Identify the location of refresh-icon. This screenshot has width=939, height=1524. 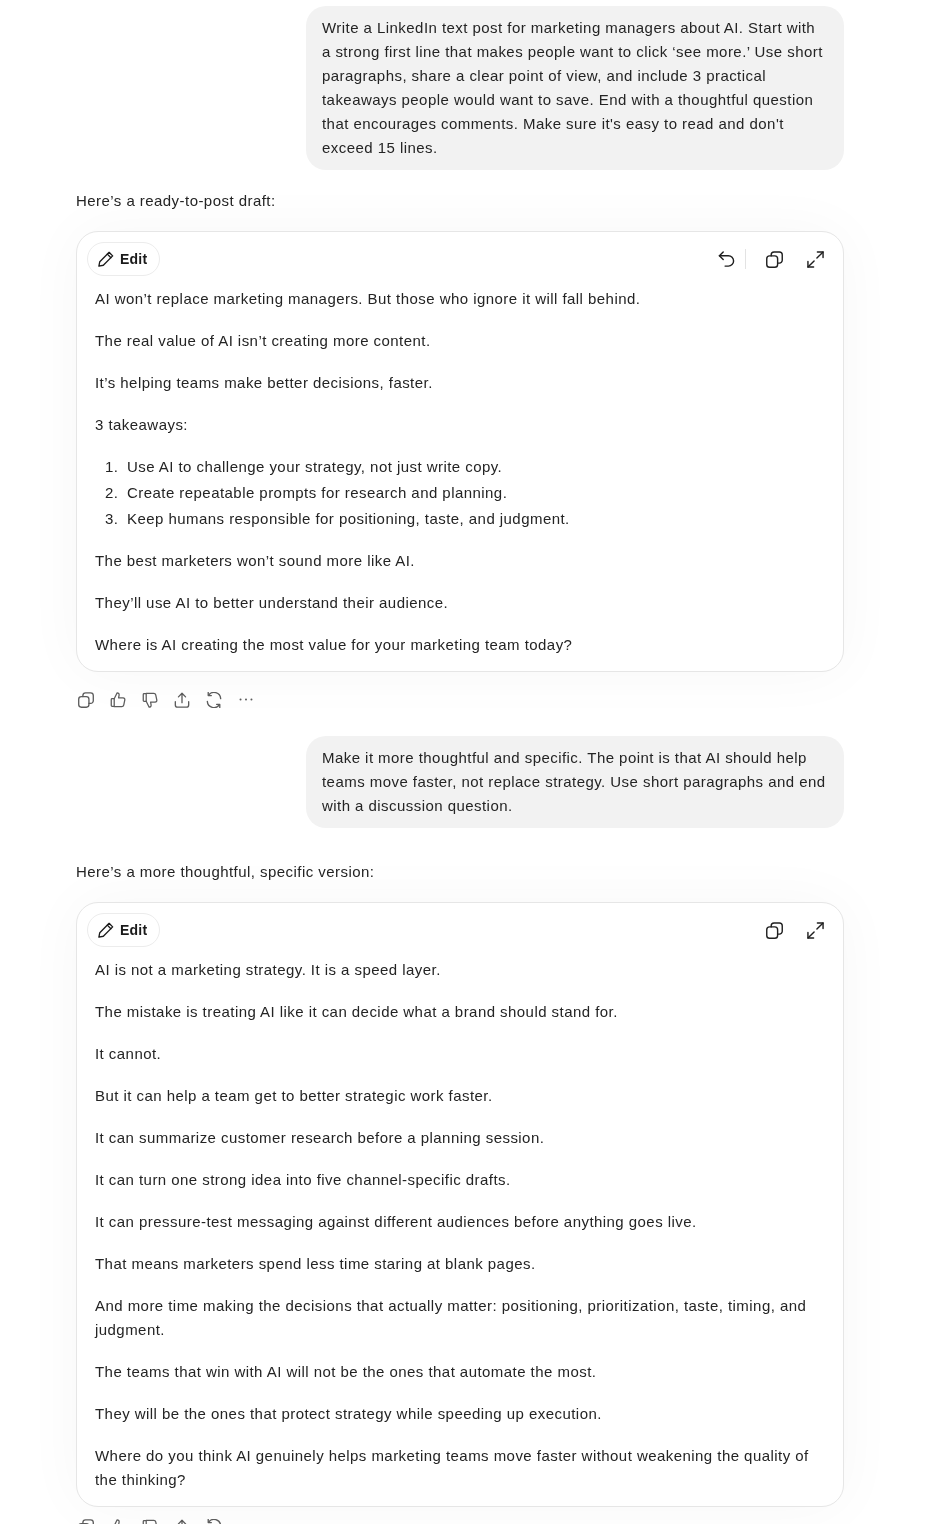
(214, 700).